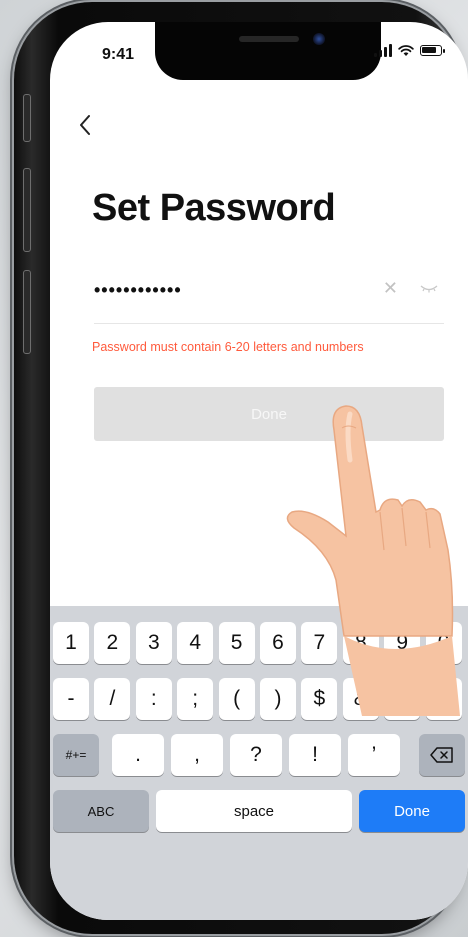 The image size is (468, 937). What do you see at coordinates (432, 50) in the screenshot?
I see `battery-icon` at bounding box center [432, 50].